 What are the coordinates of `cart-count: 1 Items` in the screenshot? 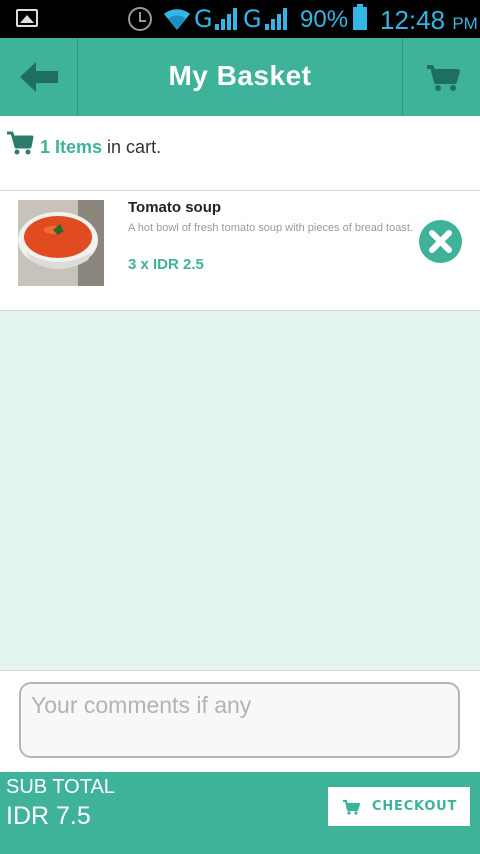 It's located at (71, 147).